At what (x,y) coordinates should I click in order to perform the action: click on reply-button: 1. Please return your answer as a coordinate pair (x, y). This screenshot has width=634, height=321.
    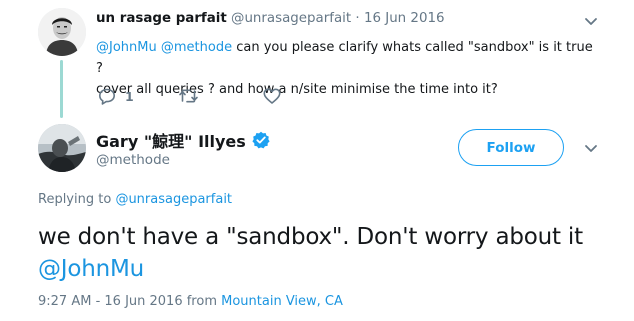
    Looking at the image, I should click on (138, 96).